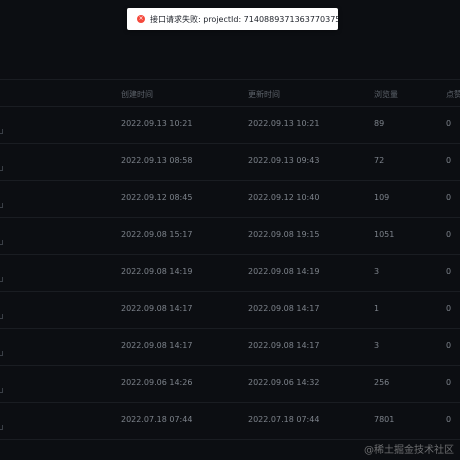 The width and height of the screenshot is (460, 460). I want to click on cell-updated-time: 2022.09.06 14:32, so click(284, 382).